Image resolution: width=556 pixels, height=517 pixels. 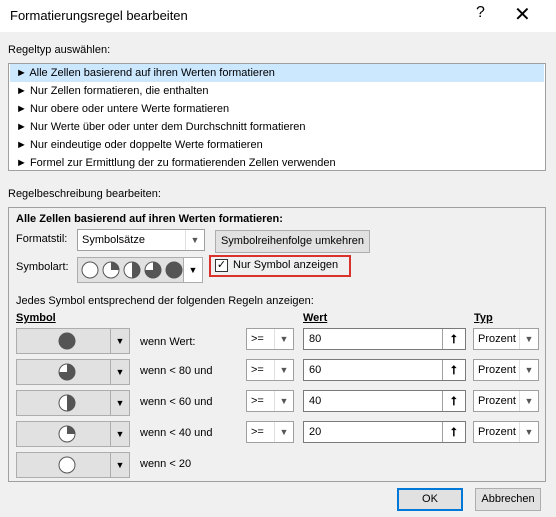 I want to click on desc-label: Regelbeschreibung bearbeiten:, so click(x=84, y=194).